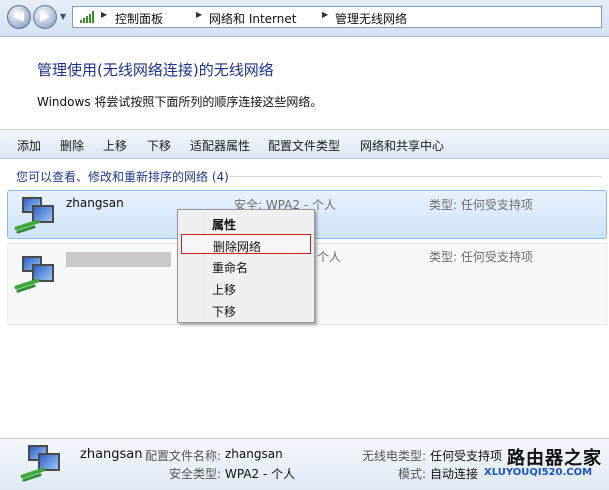  What do you see at coordinates (538, 472) in the screenshot?
I see `watermark-url: XLUYOUQI520.COM` at bounding box center [538, 472].